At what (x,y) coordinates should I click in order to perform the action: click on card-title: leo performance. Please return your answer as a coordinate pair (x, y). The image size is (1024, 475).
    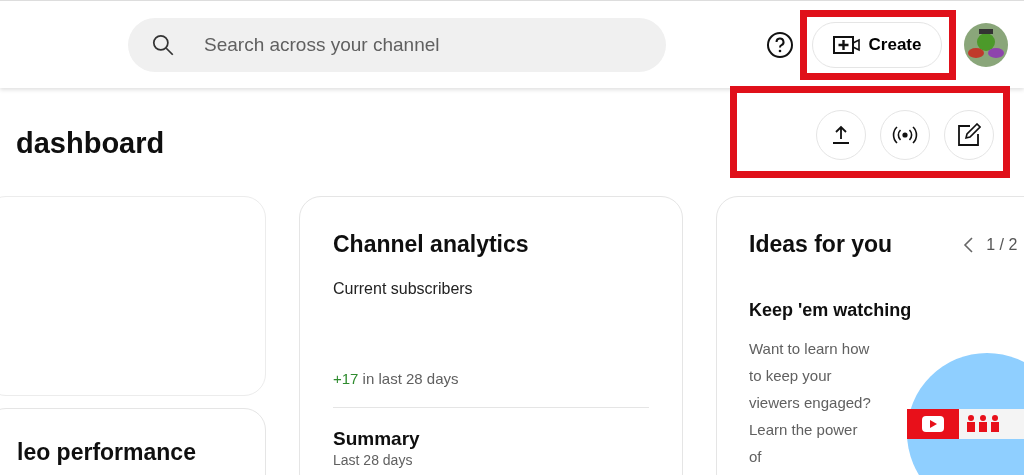
    Looking at the image, I should click on (107, 452).